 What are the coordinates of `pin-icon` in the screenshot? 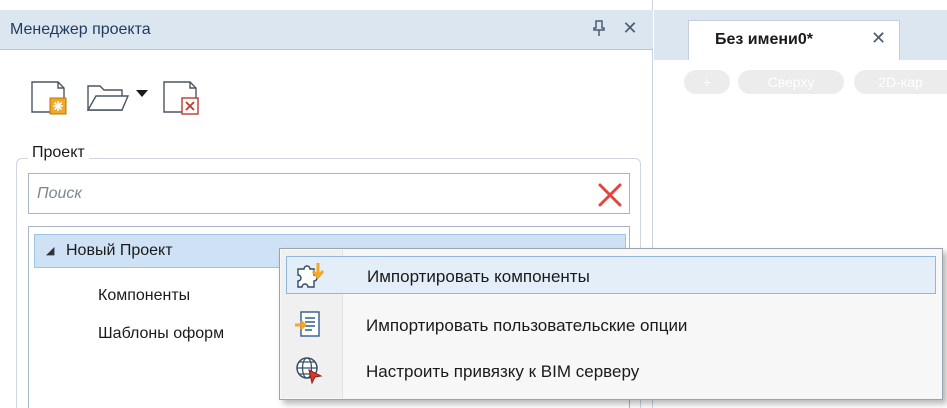 It's located at (599, 28).